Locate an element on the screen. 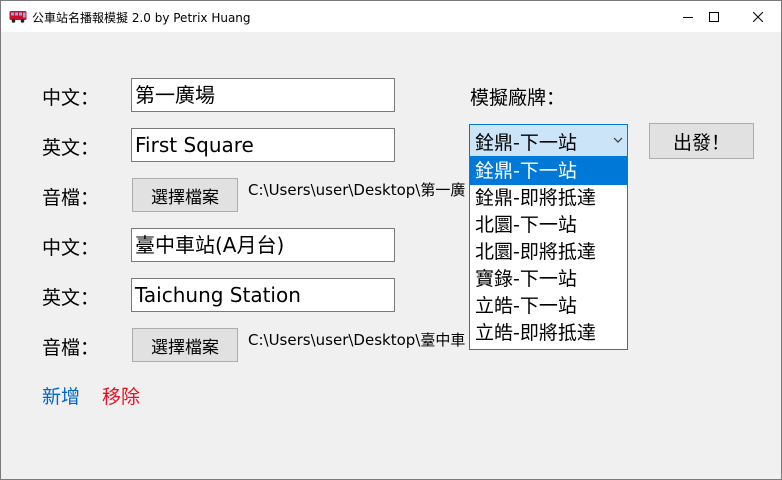 The height and width of the screenshot is (480, 782). vendor-option: 立皓-下一站 is located at coordinates (548, 306).